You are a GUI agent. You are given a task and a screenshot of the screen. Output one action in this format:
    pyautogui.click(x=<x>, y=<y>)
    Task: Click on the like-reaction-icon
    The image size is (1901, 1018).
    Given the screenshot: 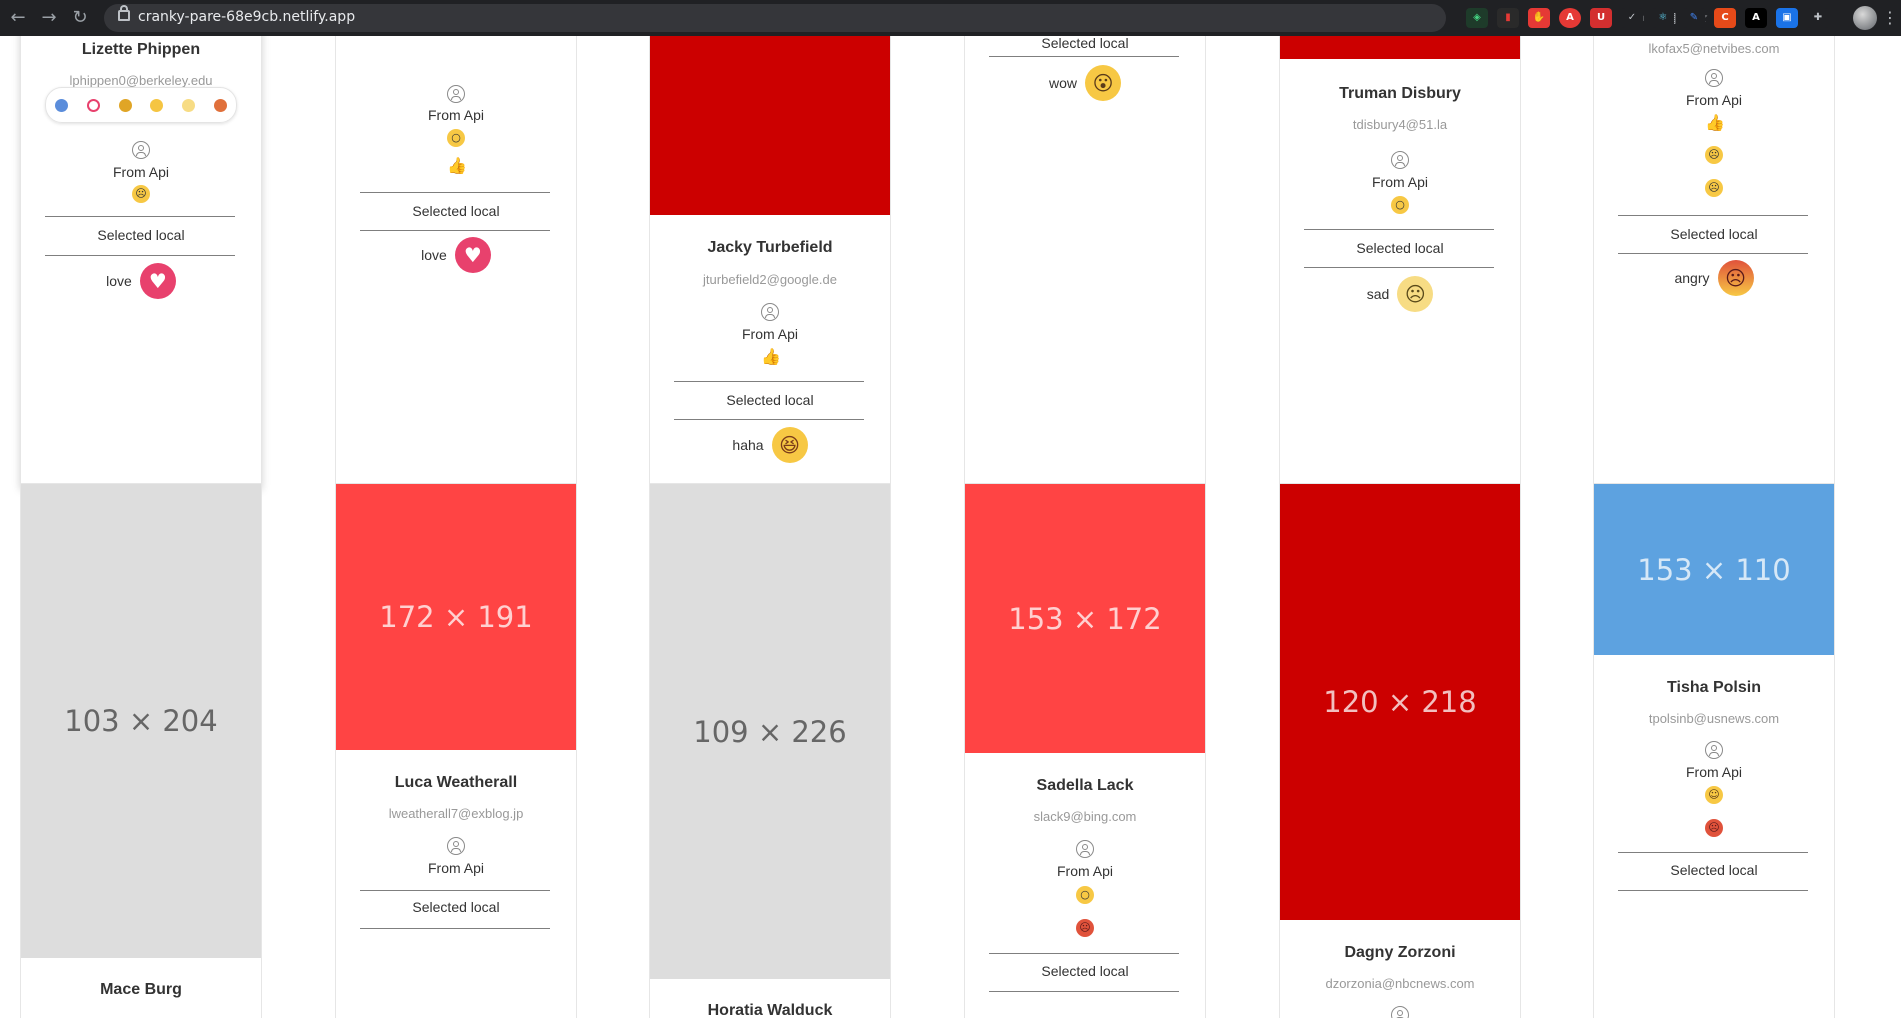 What is the action you would take?
    pyautogui.click(x=62, y=105)
    